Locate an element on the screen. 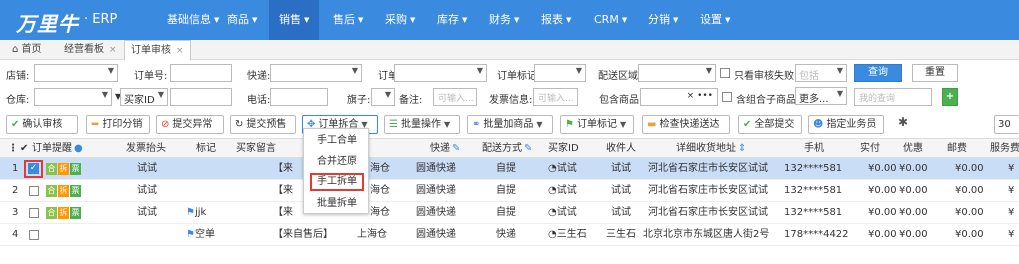  nav-item-after-sales: 售后 ▼ is located at coordinates (348, 20).